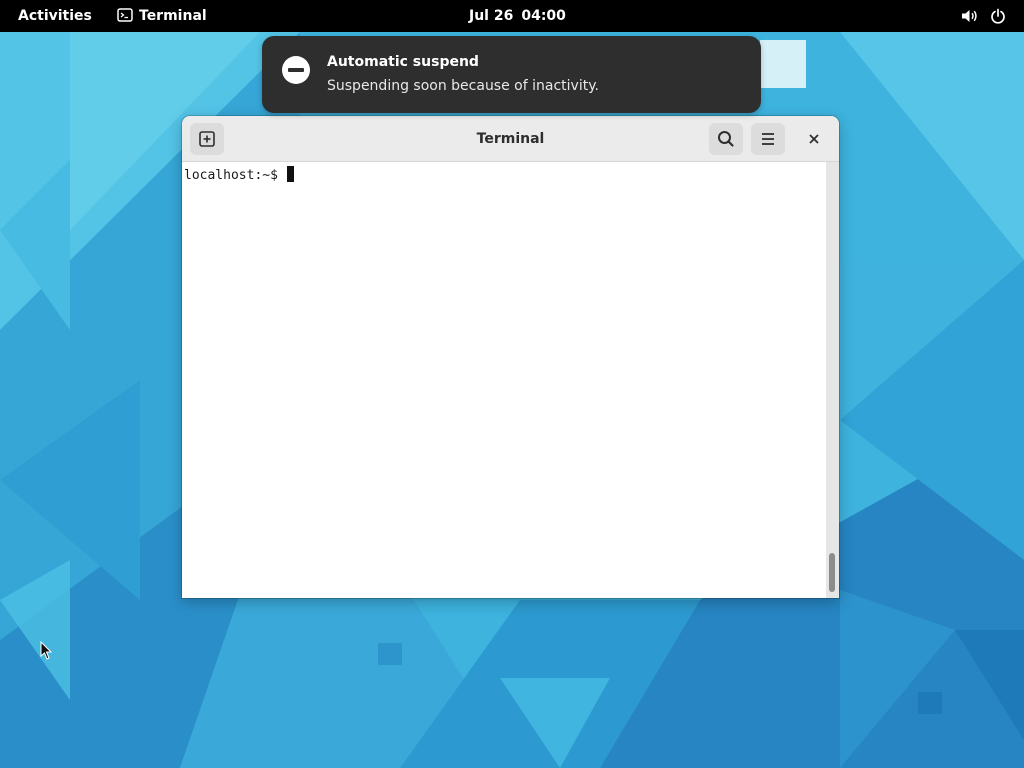 Image resolution: width=1024 pixels, height=768 pixels. Describe the element at coordinates (832, 572) in the screenshot. I see `scrollbar-thumb` at that location.